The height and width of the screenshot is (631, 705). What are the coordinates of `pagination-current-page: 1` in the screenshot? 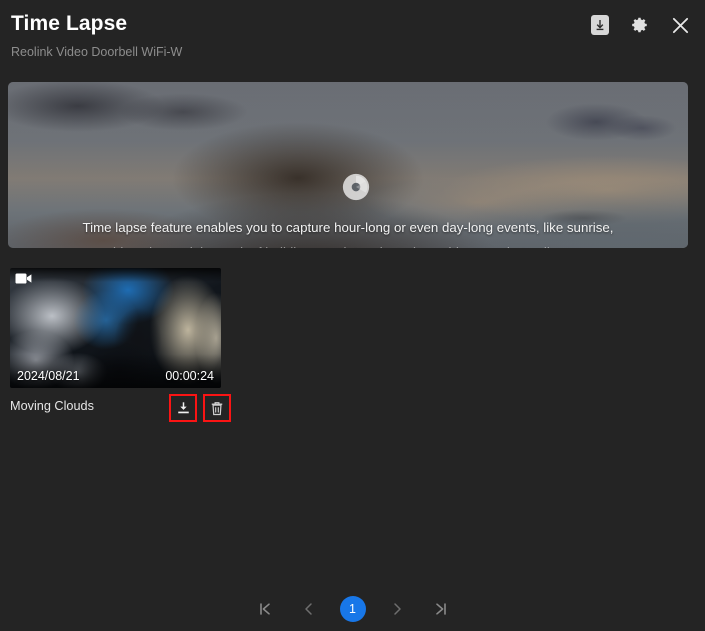 It's located at (352, 609).